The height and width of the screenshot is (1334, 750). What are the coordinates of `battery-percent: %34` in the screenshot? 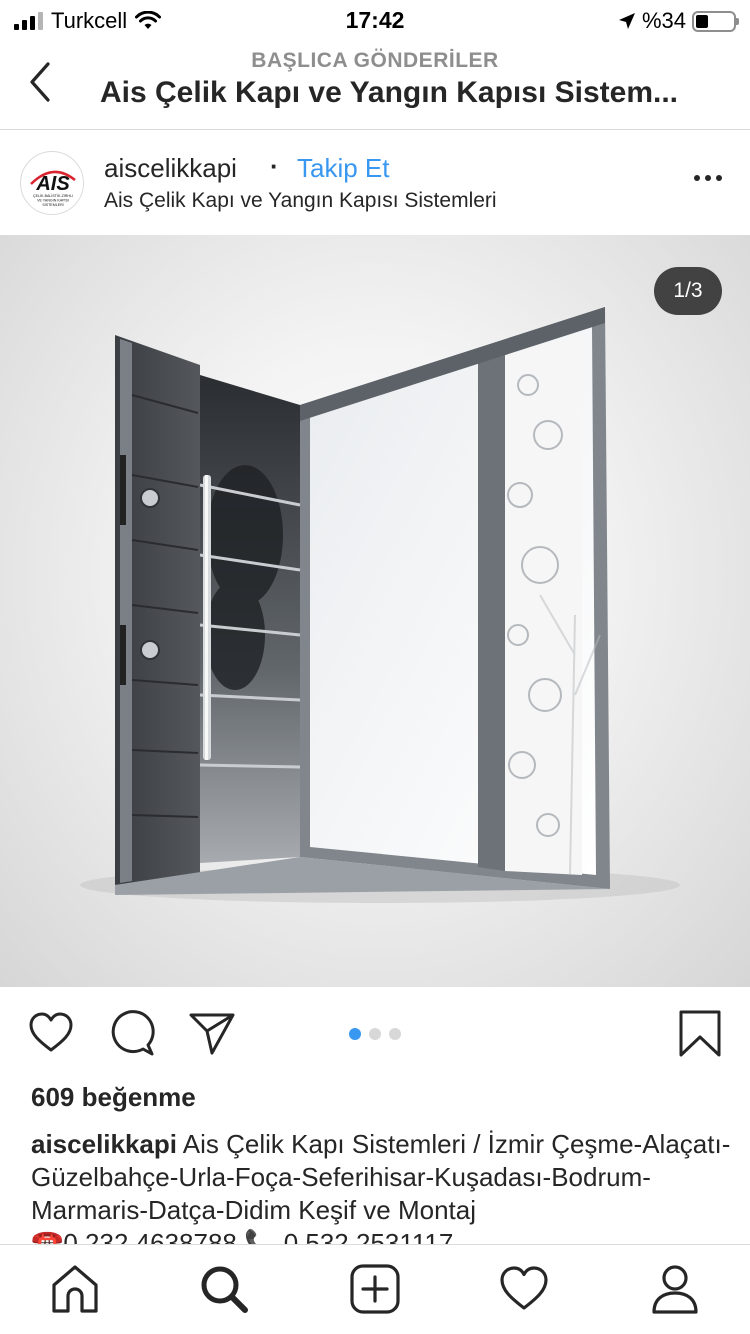 It's located at (663, 20).